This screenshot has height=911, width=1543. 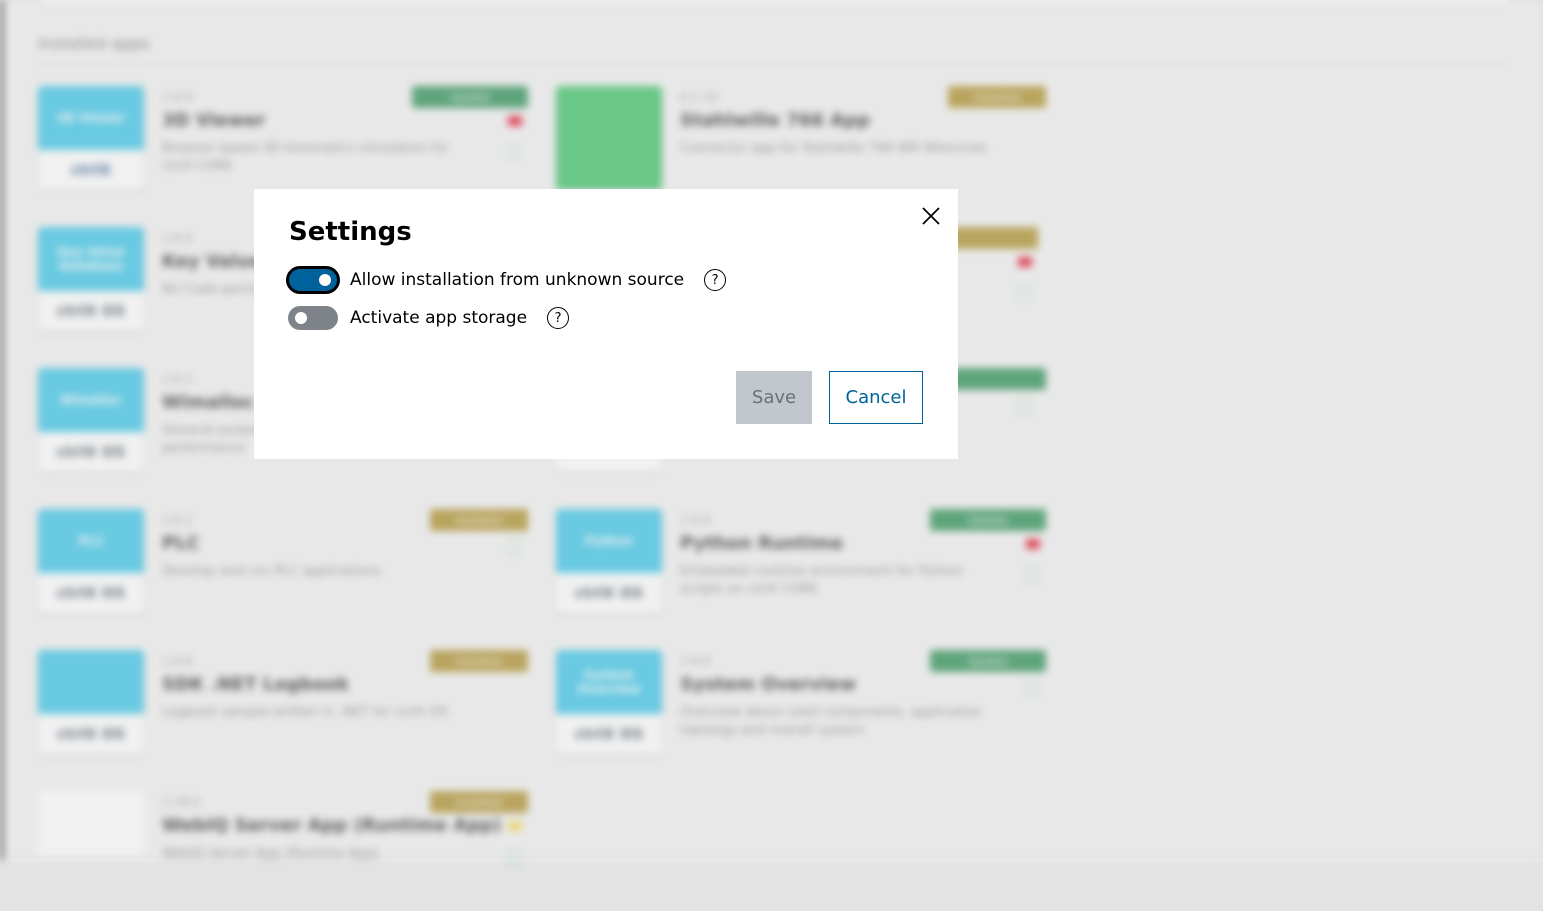 I want to click on option-app-storage: Activate app storage ?, so click(x=429, y=318).